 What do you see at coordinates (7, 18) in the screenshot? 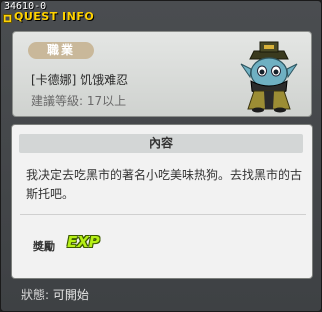
I see `quest-title-icon` at bounding box center [7, 18].